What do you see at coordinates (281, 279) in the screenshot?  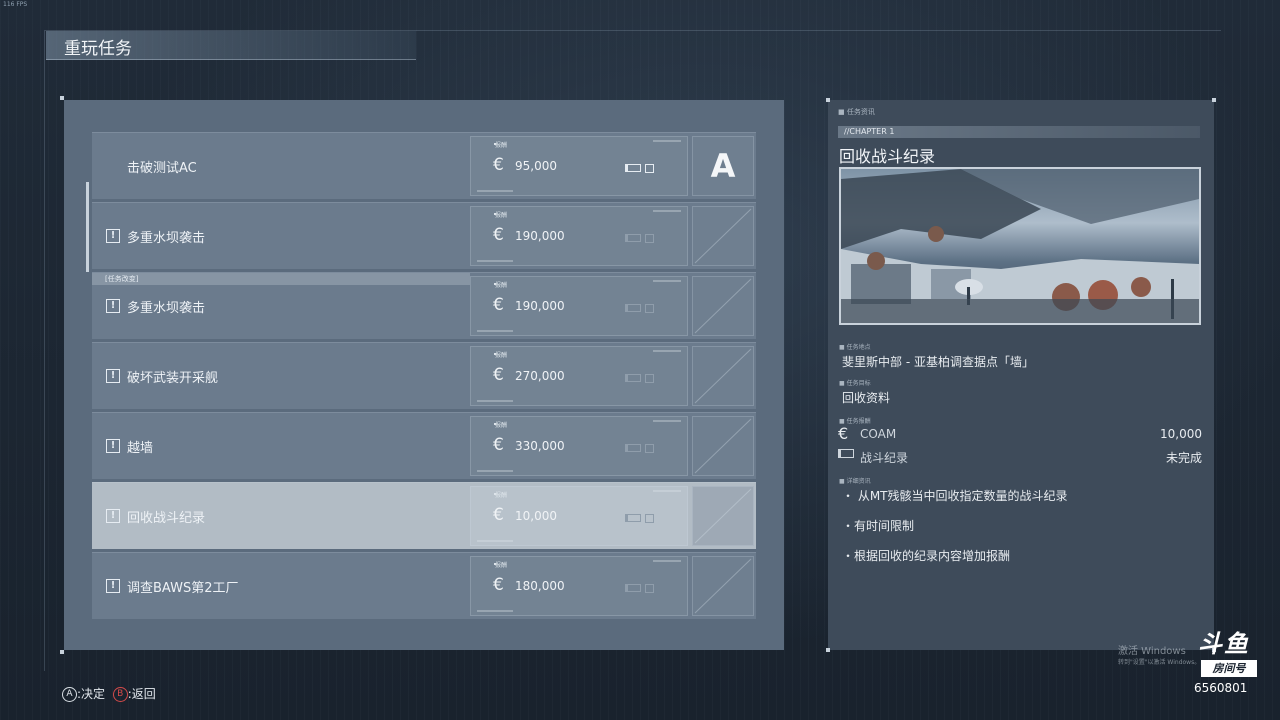 I see `mission-changed-tag: [任务改变]` at bounding box center [281, 279].